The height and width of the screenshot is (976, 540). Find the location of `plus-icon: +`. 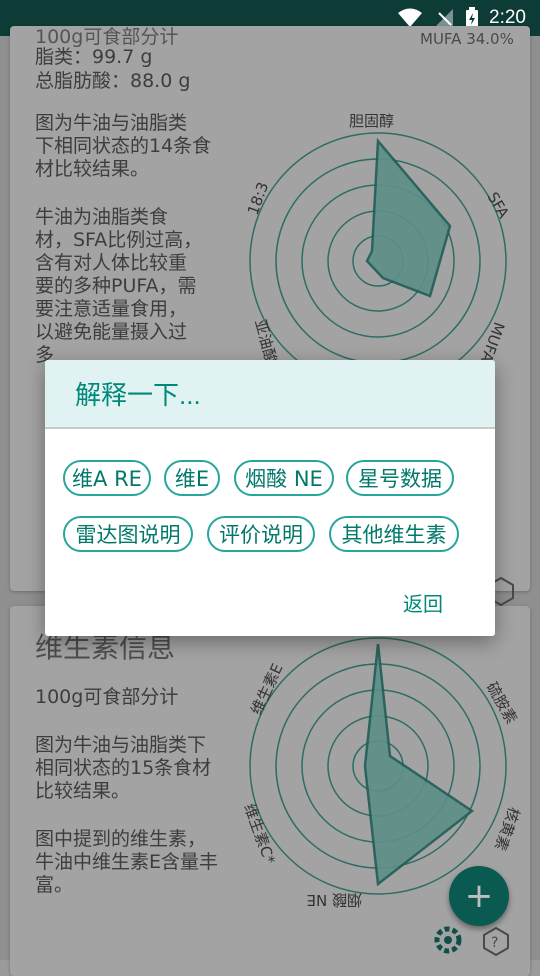

plus-icon: + is located at coordinates (479, 896).